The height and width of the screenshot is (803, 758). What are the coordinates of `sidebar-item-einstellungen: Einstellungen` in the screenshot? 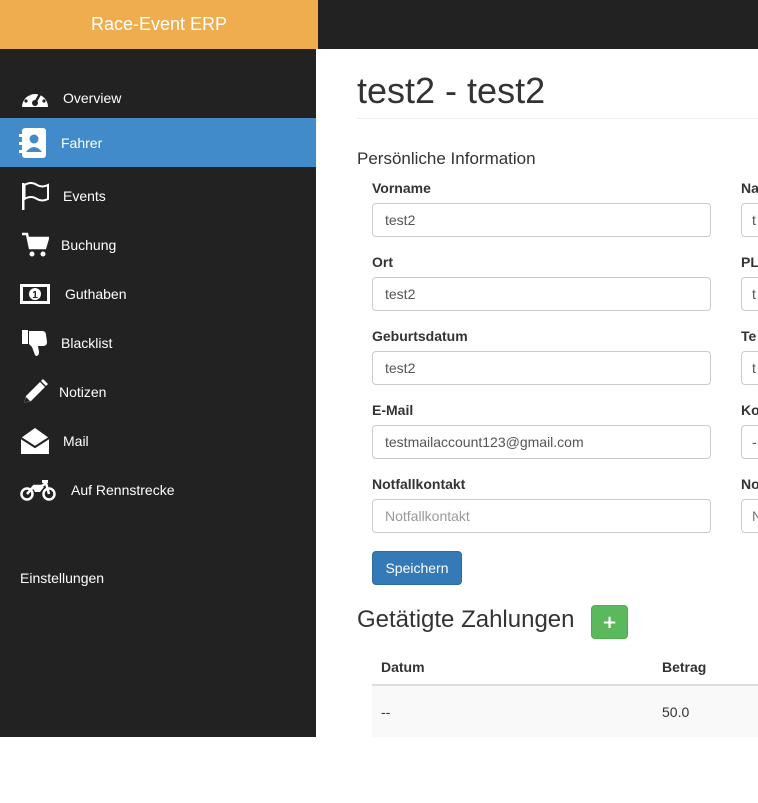 It's located at (62, 578).